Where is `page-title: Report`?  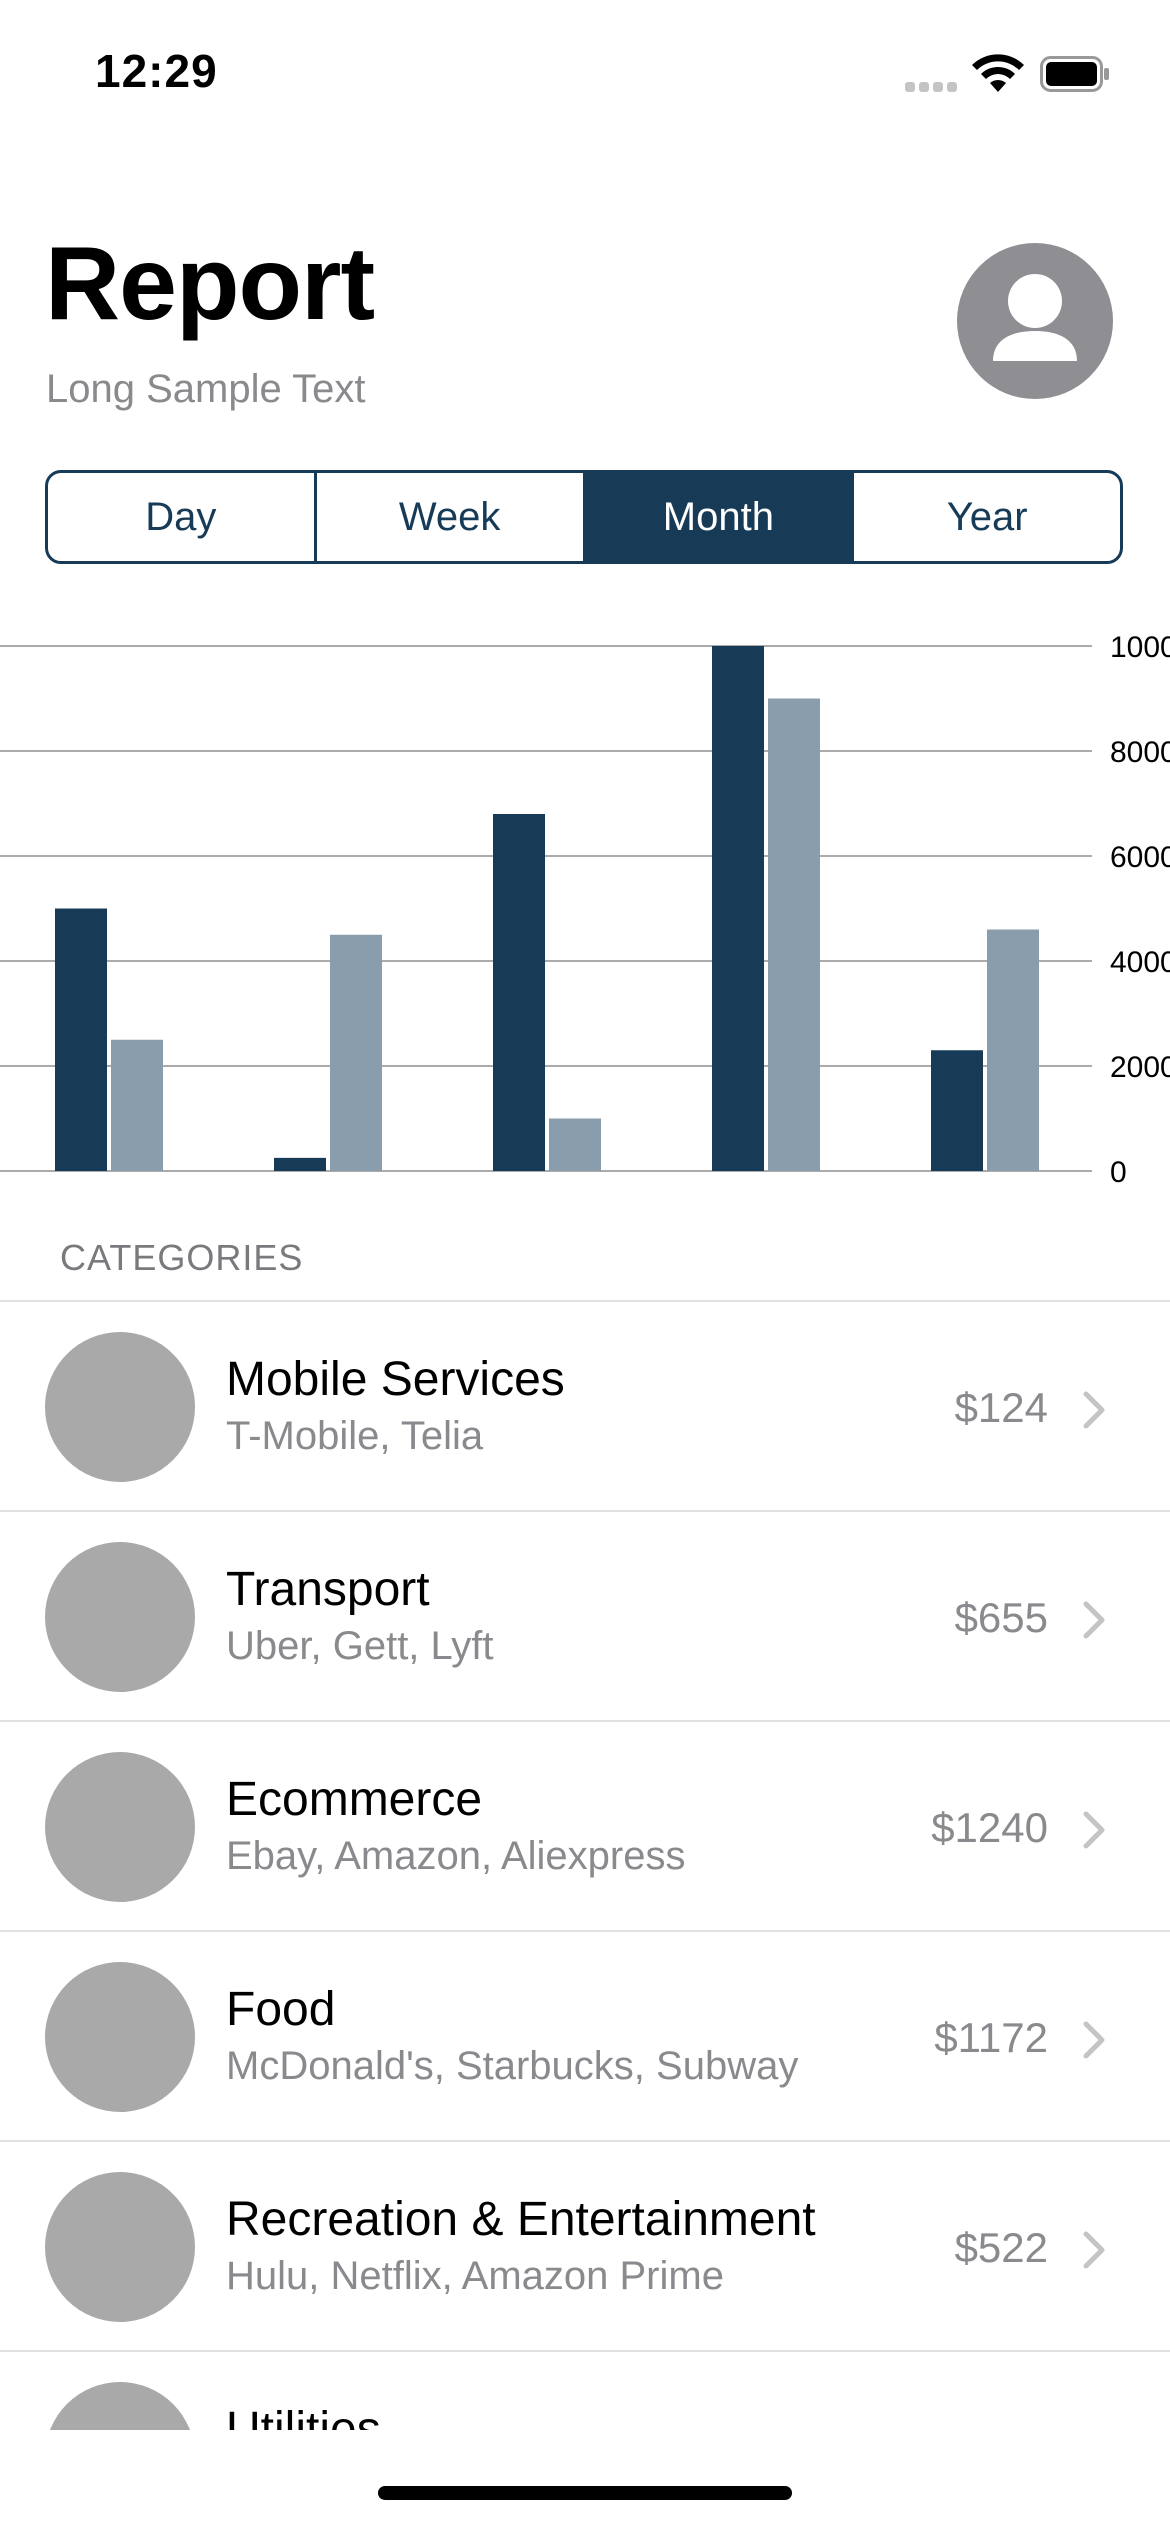
page-title: Report is located at coordinates (210, 284).